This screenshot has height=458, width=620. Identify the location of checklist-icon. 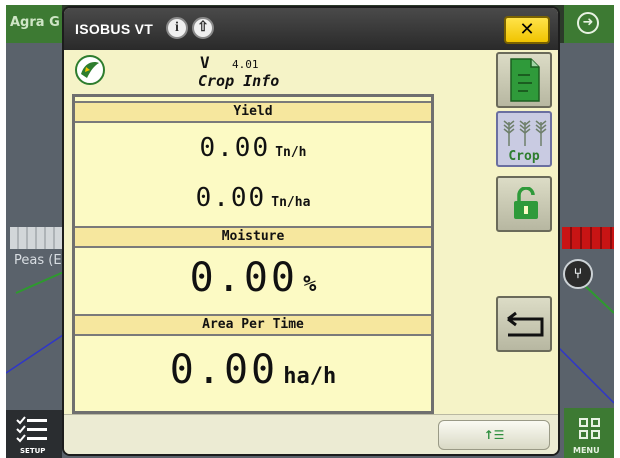
(31, 429).